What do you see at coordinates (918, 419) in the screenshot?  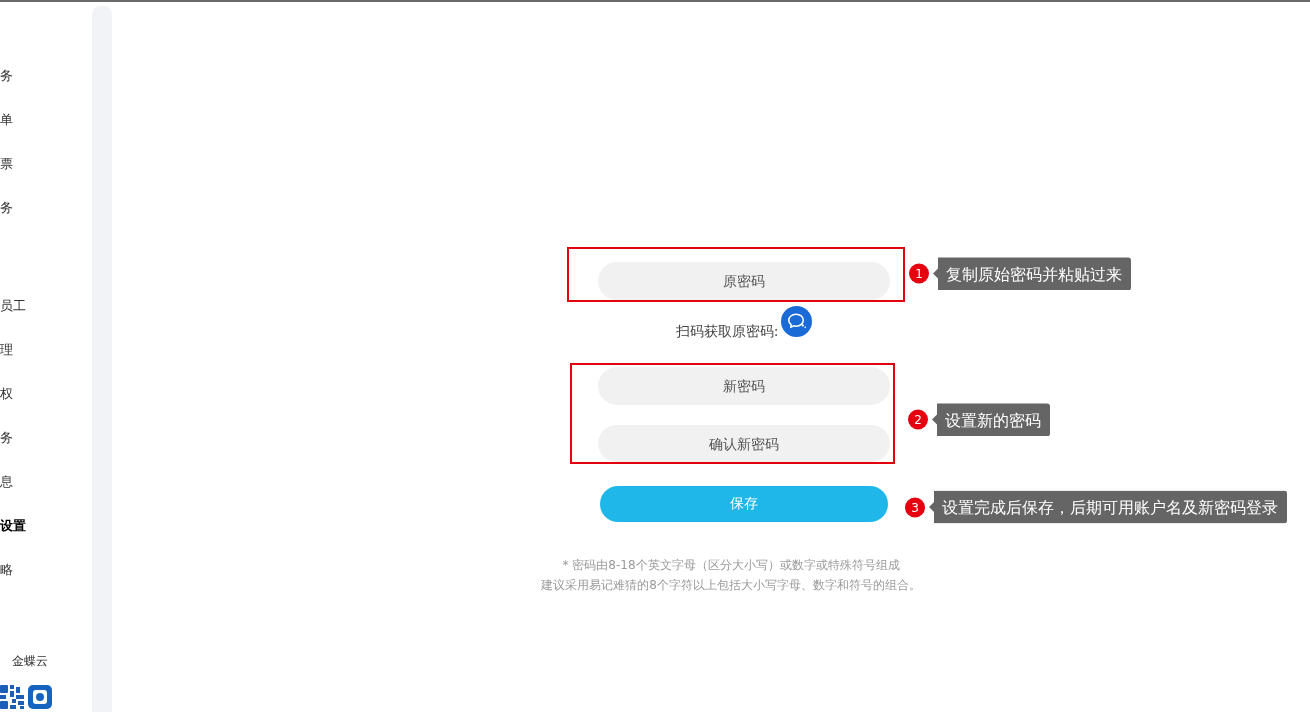 I see `step-number-marker: 2` at bounding box center [918, 419].